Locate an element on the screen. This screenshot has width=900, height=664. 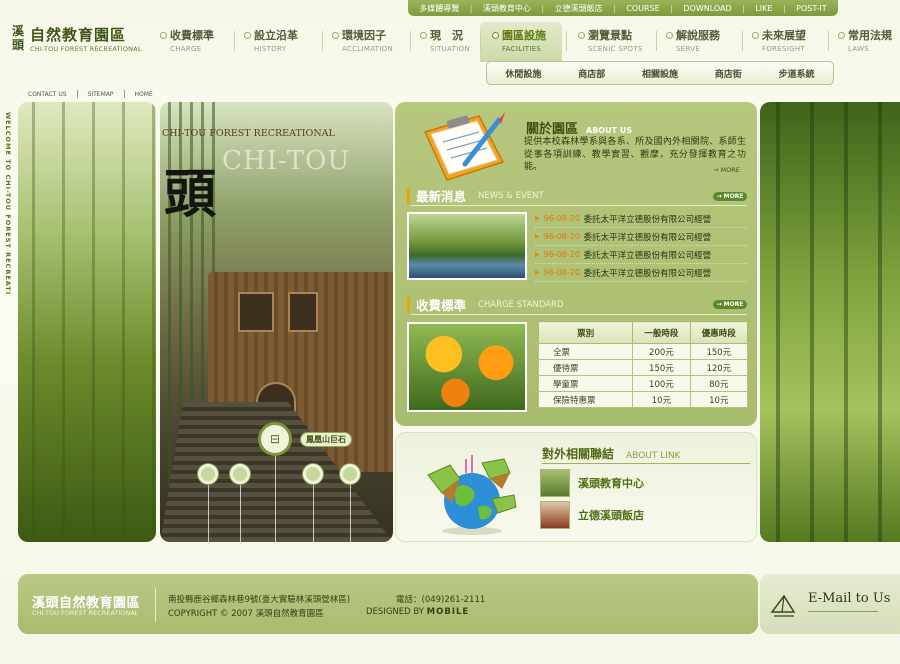
nav-sublabel: ACCLIMATION is located at coordinates (368, 49).